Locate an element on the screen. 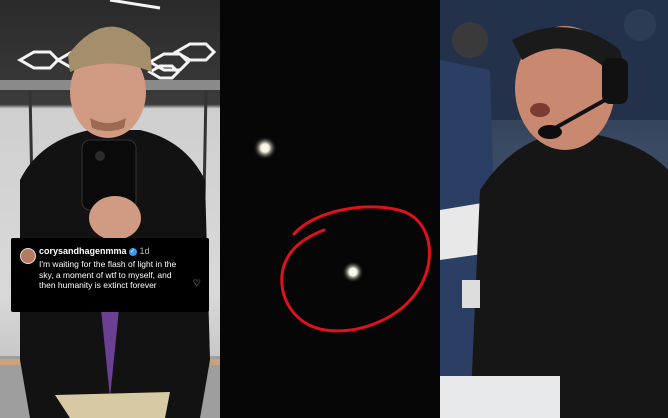 The image size is (668, 418). hand is located at coordinates (115, 218).